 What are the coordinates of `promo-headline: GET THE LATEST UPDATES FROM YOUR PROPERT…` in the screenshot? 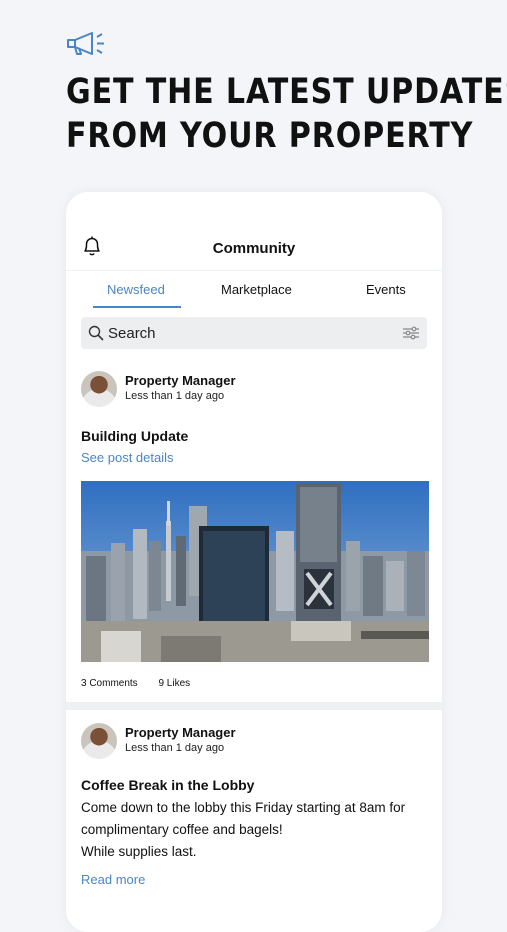 It's located at (286, 114).